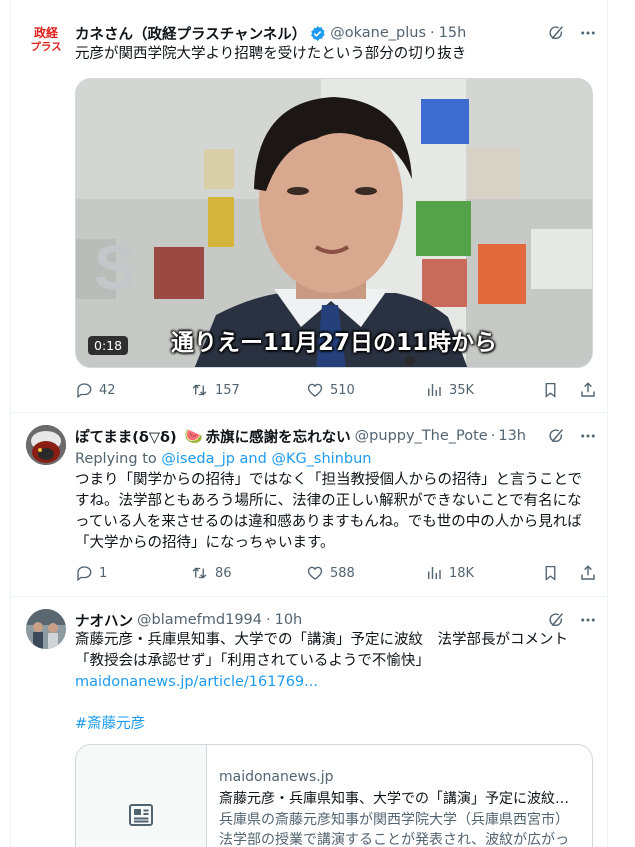 This screenshot has height=847, width=635. What do you see at coordinates (223, 573) in the screenshot?
I see `repost-count: 86` at bounding box center [223, 573].